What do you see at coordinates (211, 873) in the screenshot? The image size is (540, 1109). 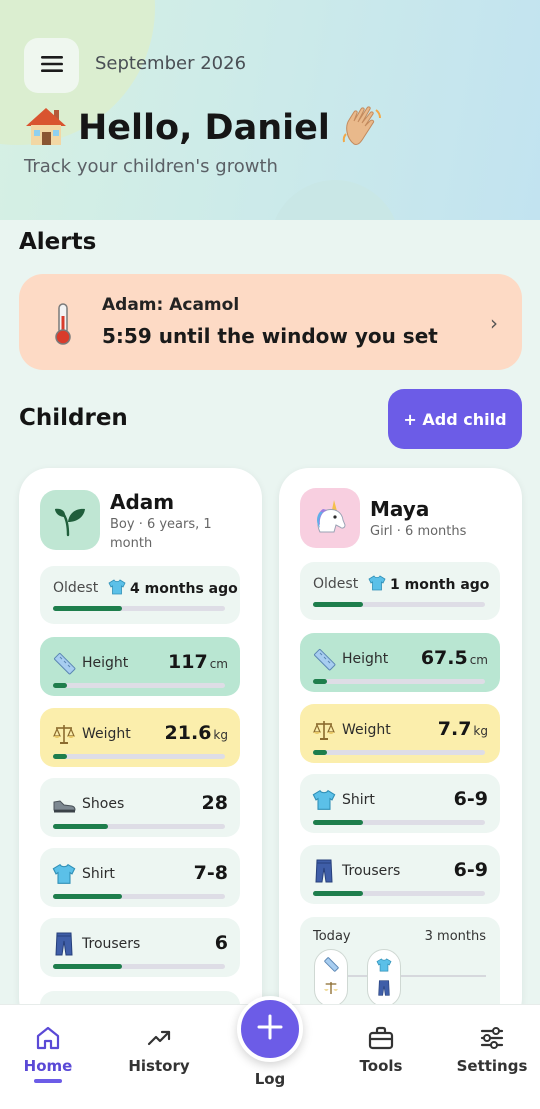 I see `metric-value: 7-8` at bounding box center [211, 873].